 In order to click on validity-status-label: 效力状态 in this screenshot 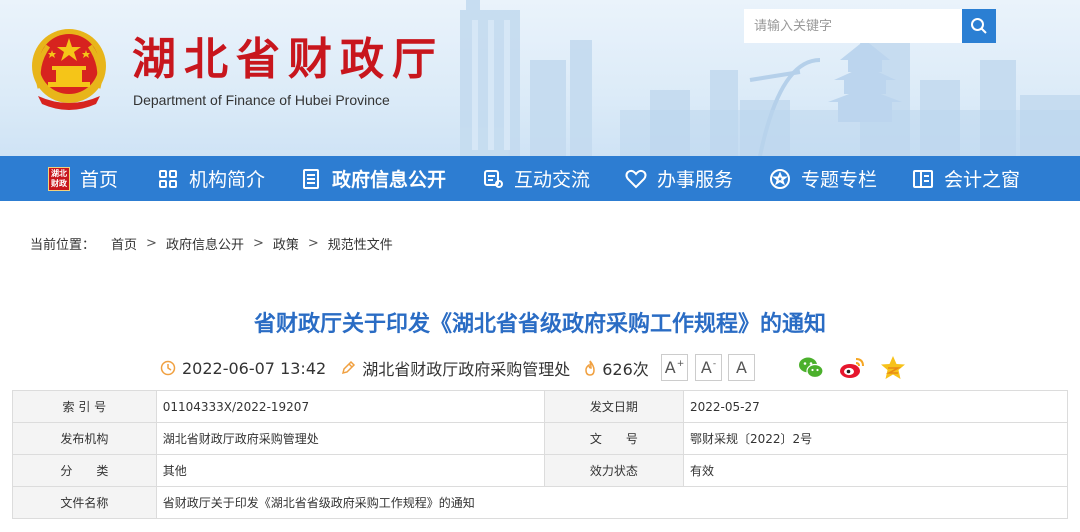, I will do `click(614, 470)`.